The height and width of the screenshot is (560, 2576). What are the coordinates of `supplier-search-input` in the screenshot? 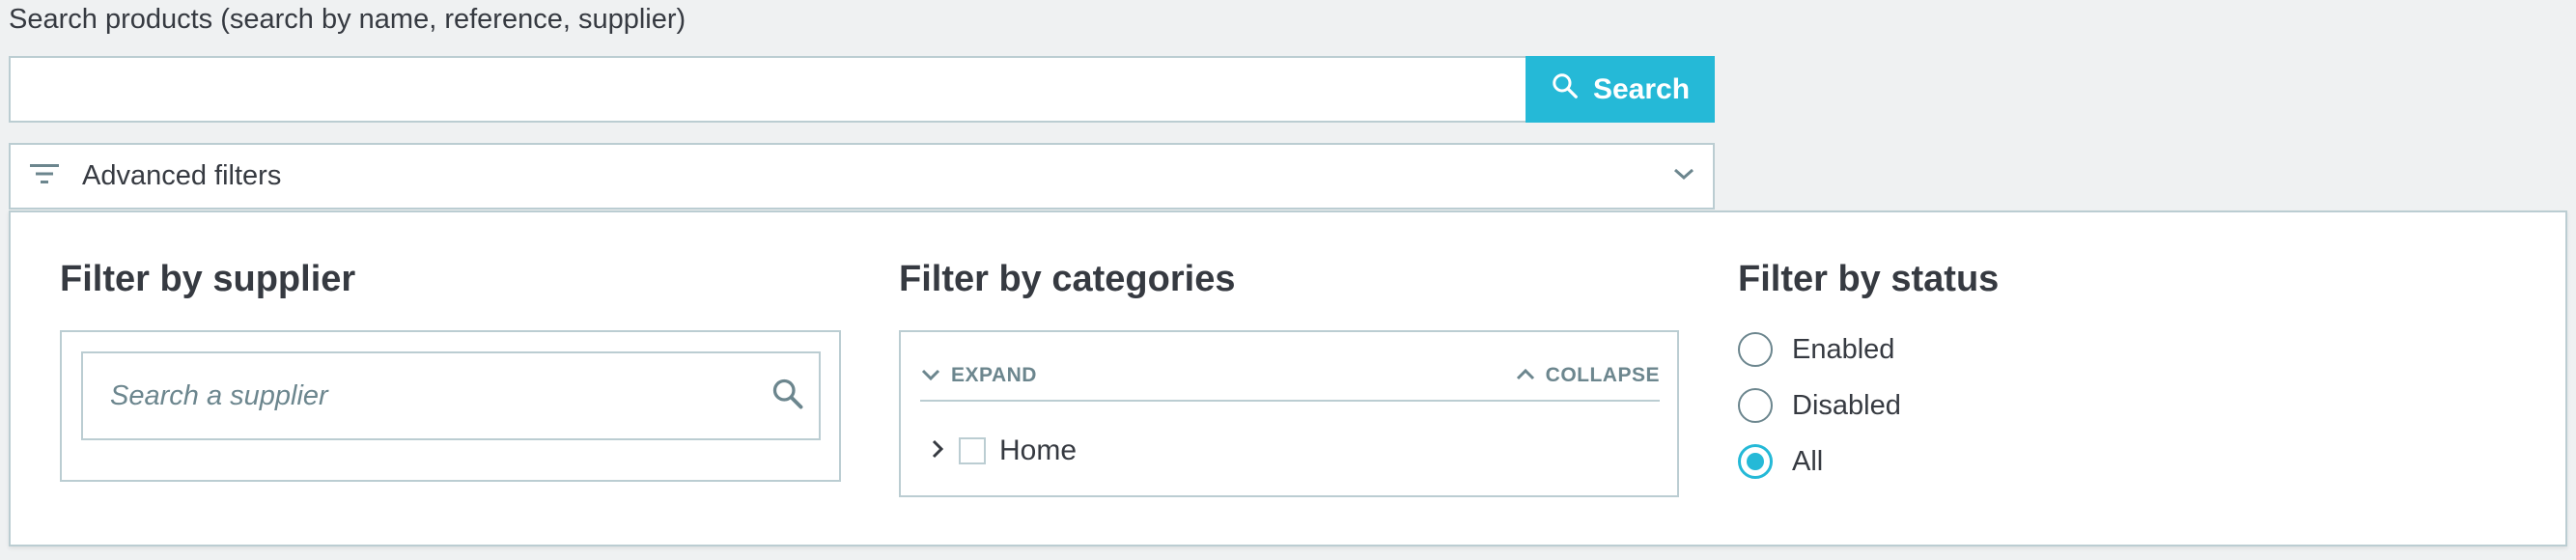 It's located at (440, 396).